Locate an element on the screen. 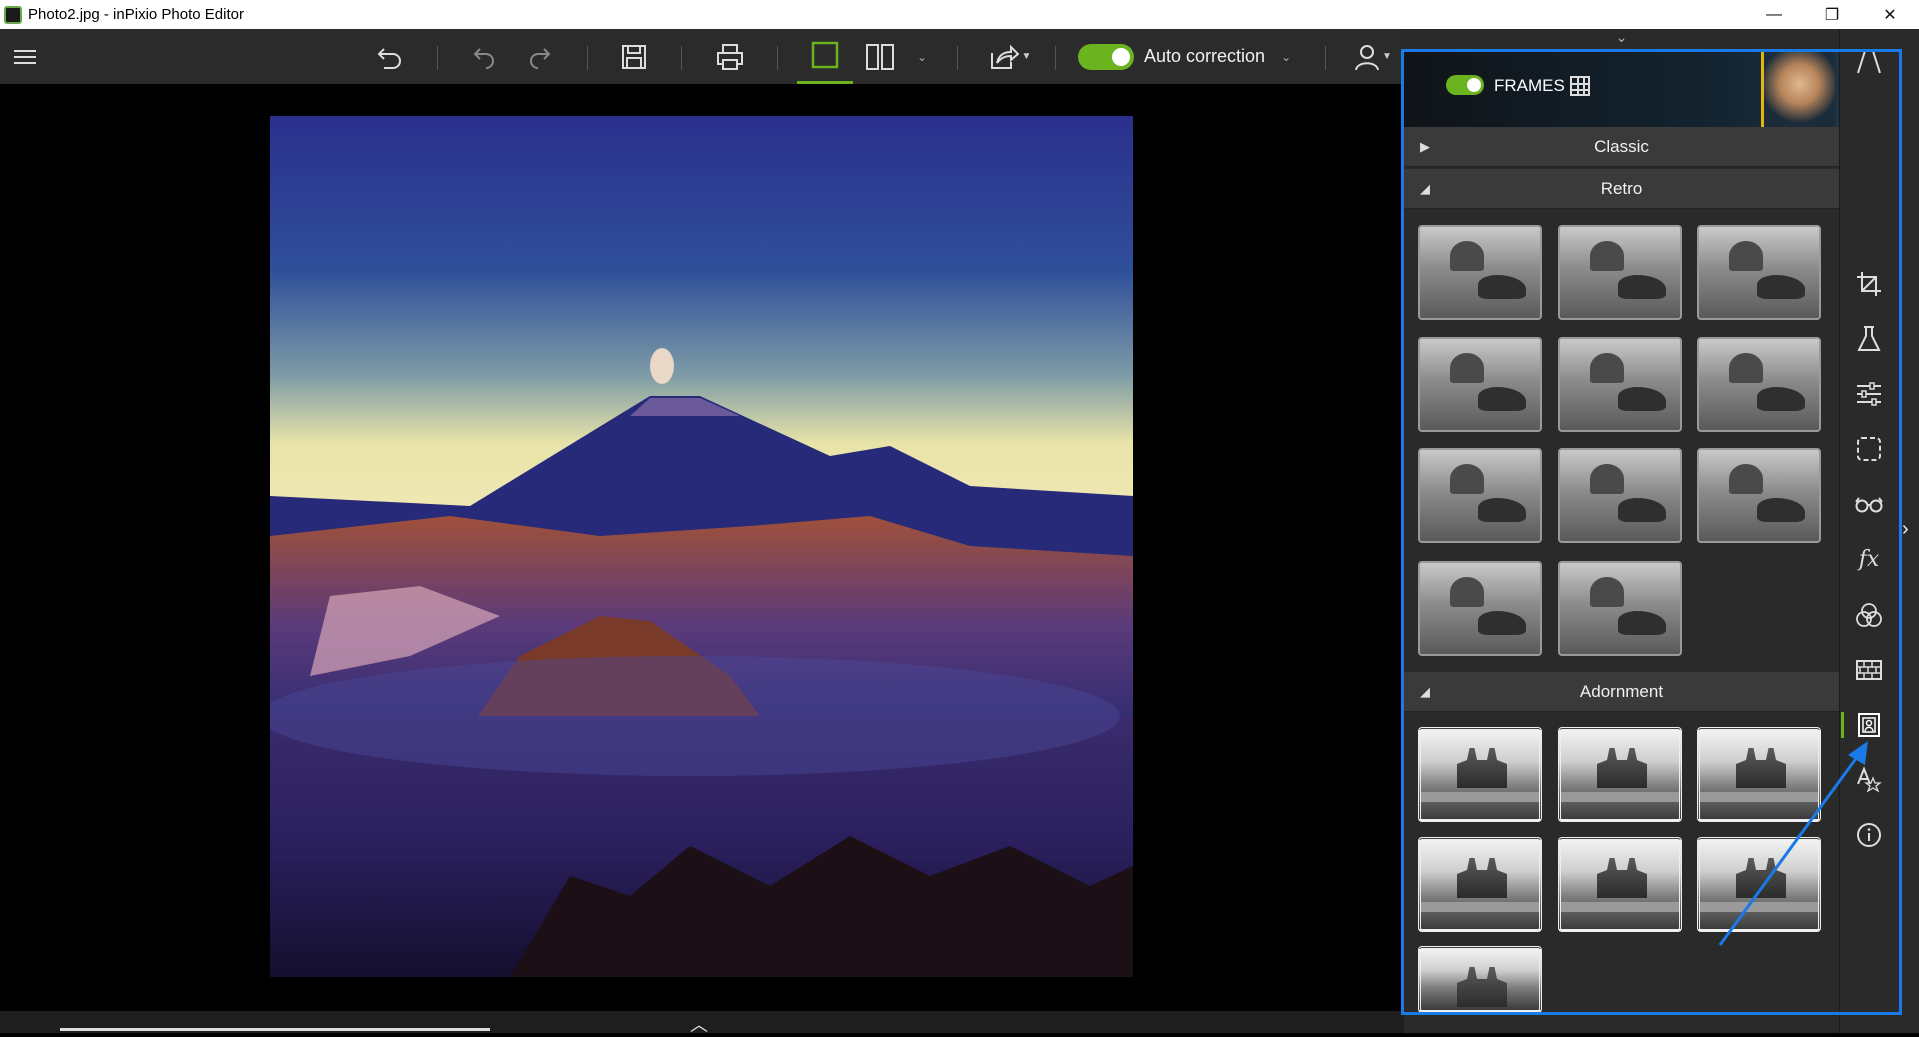 Image resolution: width=1919 pixels, height=1037 pixels. progress-bar is located at coordinates (275, 1029).